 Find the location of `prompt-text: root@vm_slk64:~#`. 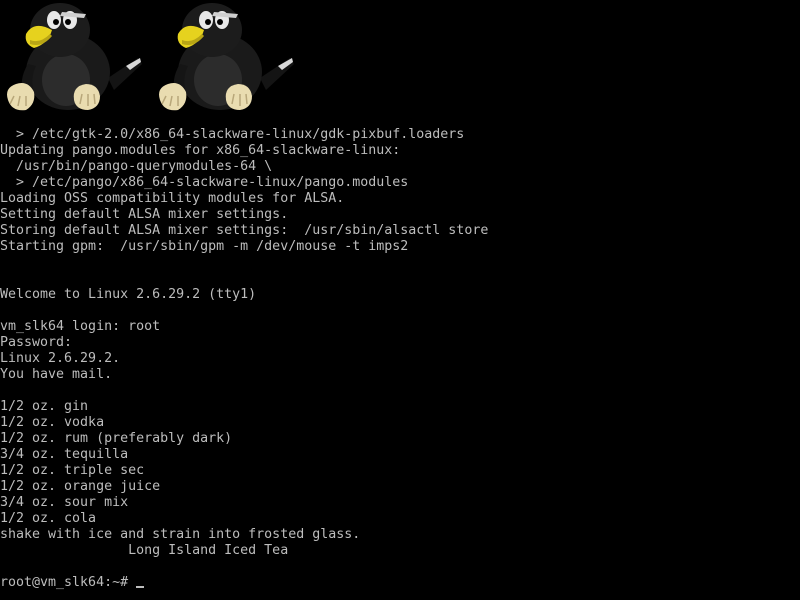

prompt-text: root@vm_slk64:~# is located at coordinates (68, 582).